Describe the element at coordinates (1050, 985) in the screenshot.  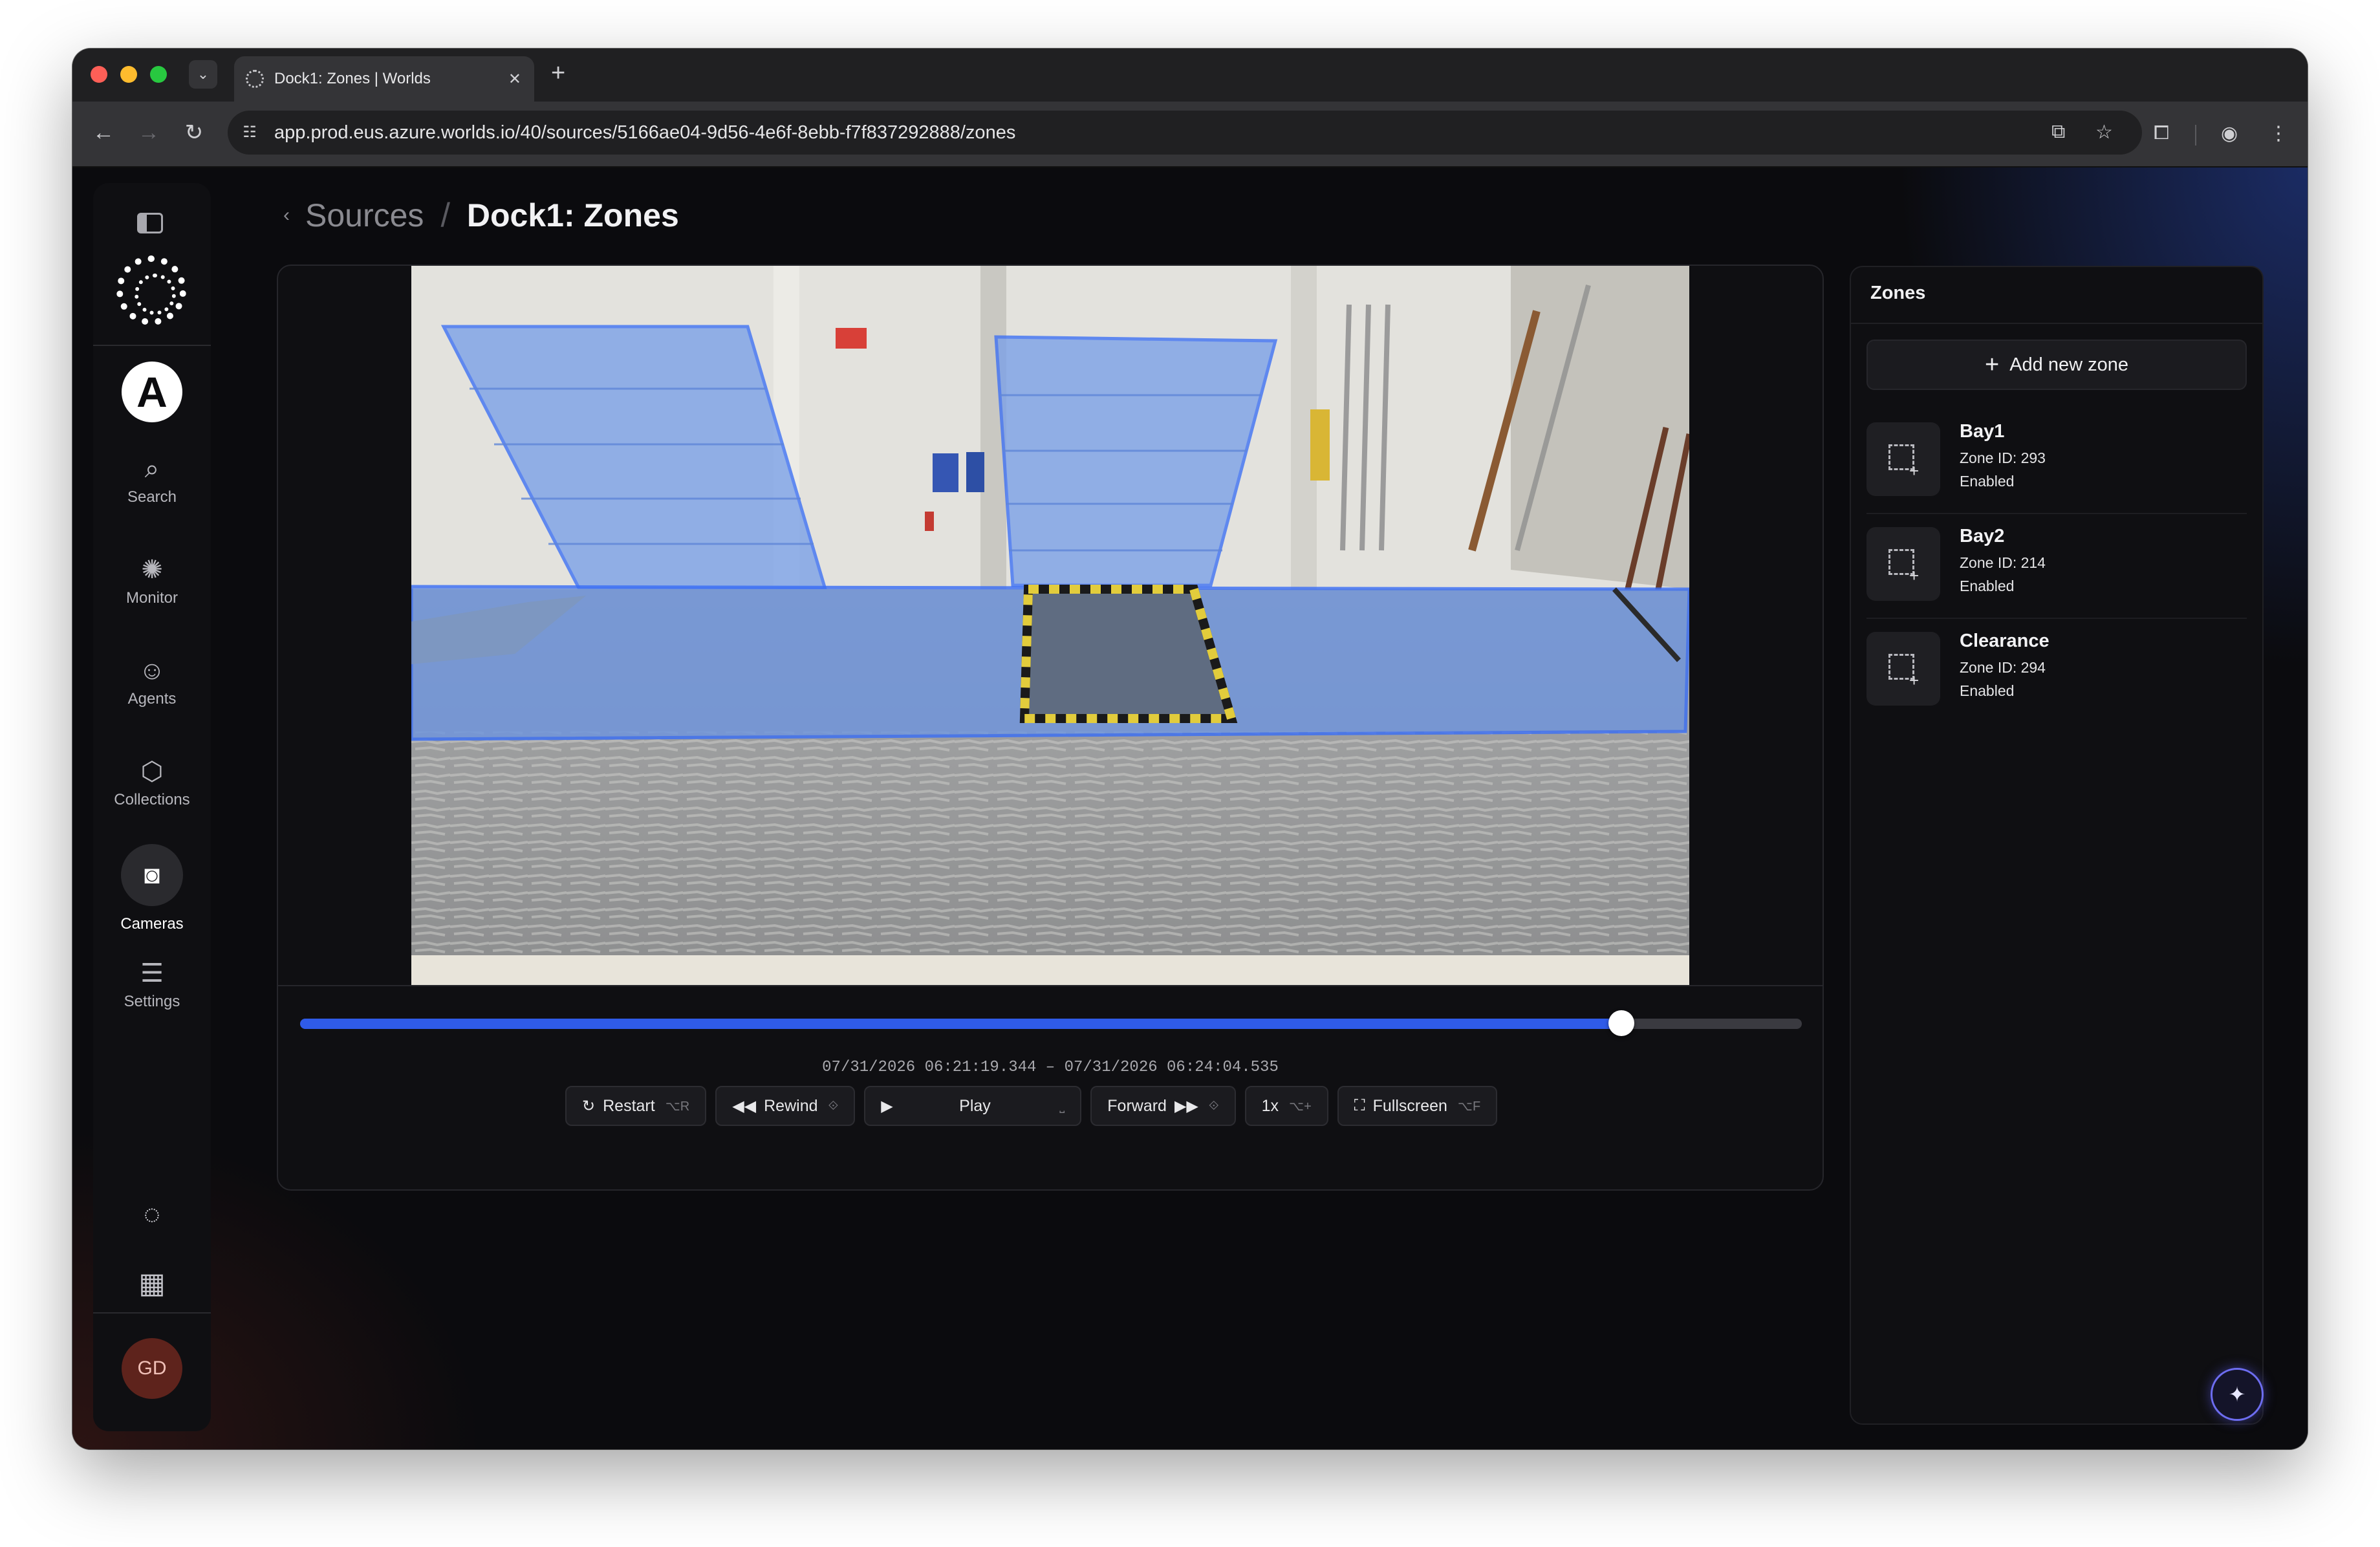
I see `player-divider` at that location.